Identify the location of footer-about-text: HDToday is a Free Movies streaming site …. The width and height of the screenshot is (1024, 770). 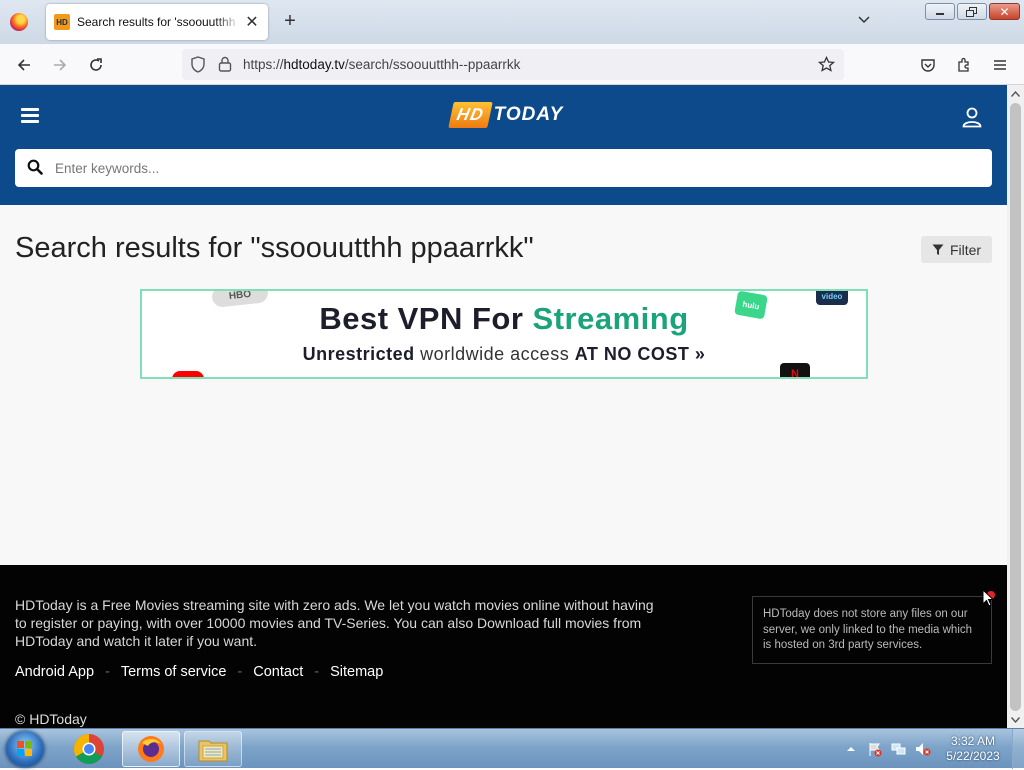
(334, 623).